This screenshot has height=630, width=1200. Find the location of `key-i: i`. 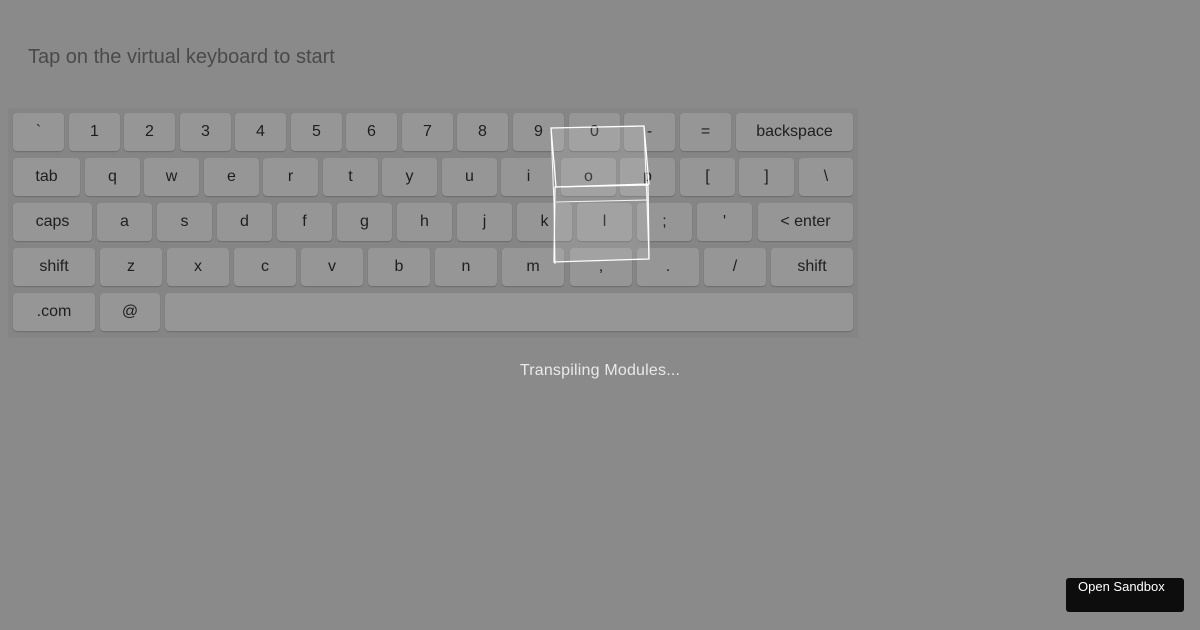

key-i: i is located at coordinates (528, 177).